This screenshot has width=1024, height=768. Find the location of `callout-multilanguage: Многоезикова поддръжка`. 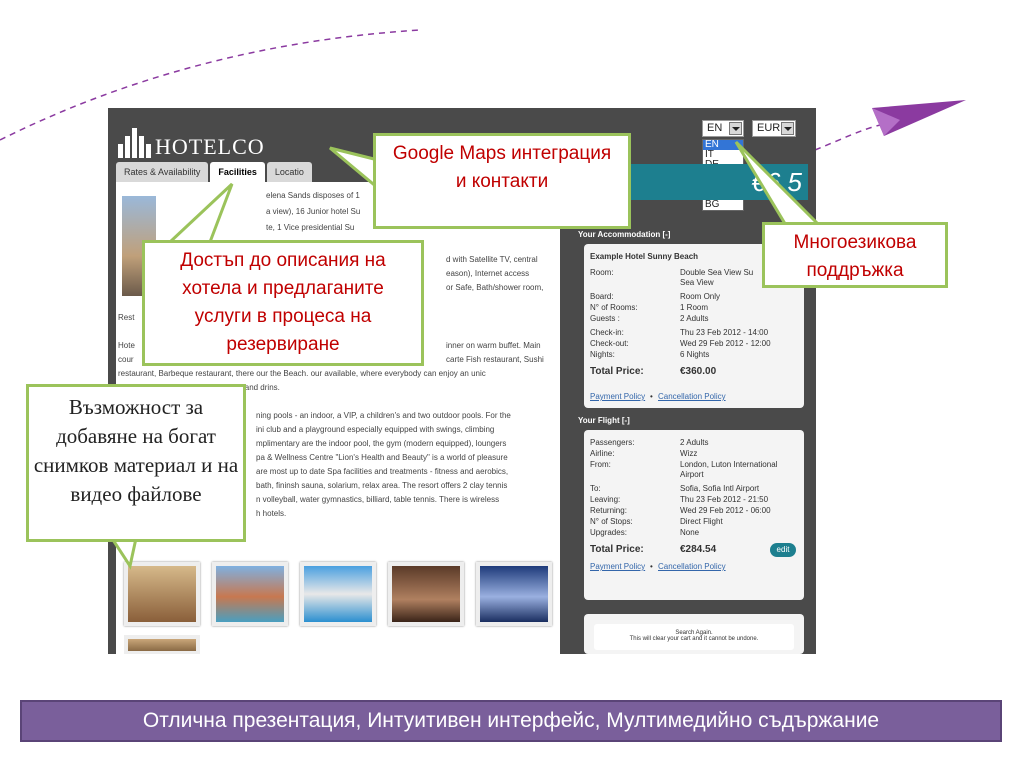

callout-multilanguage: Многоезикова поддръжка is located at coordinates (855, 255).